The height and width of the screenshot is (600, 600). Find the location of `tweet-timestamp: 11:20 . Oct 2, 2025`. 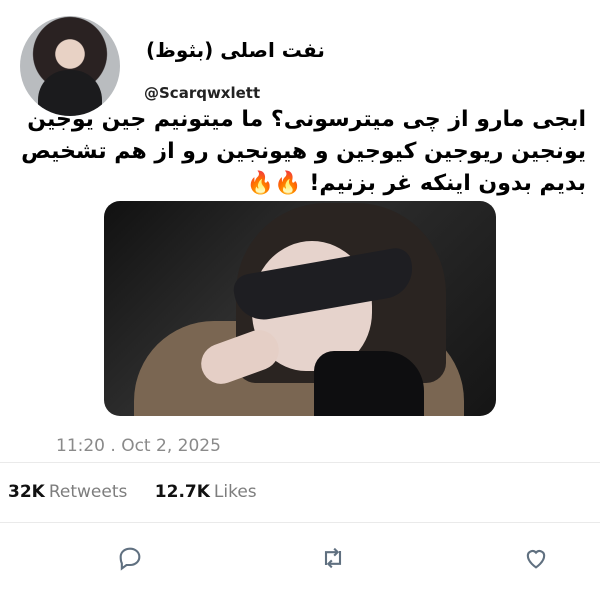

tweet-timestamp: 11:20 . Oct 2, 2025 is located at coordinates (138, 446).